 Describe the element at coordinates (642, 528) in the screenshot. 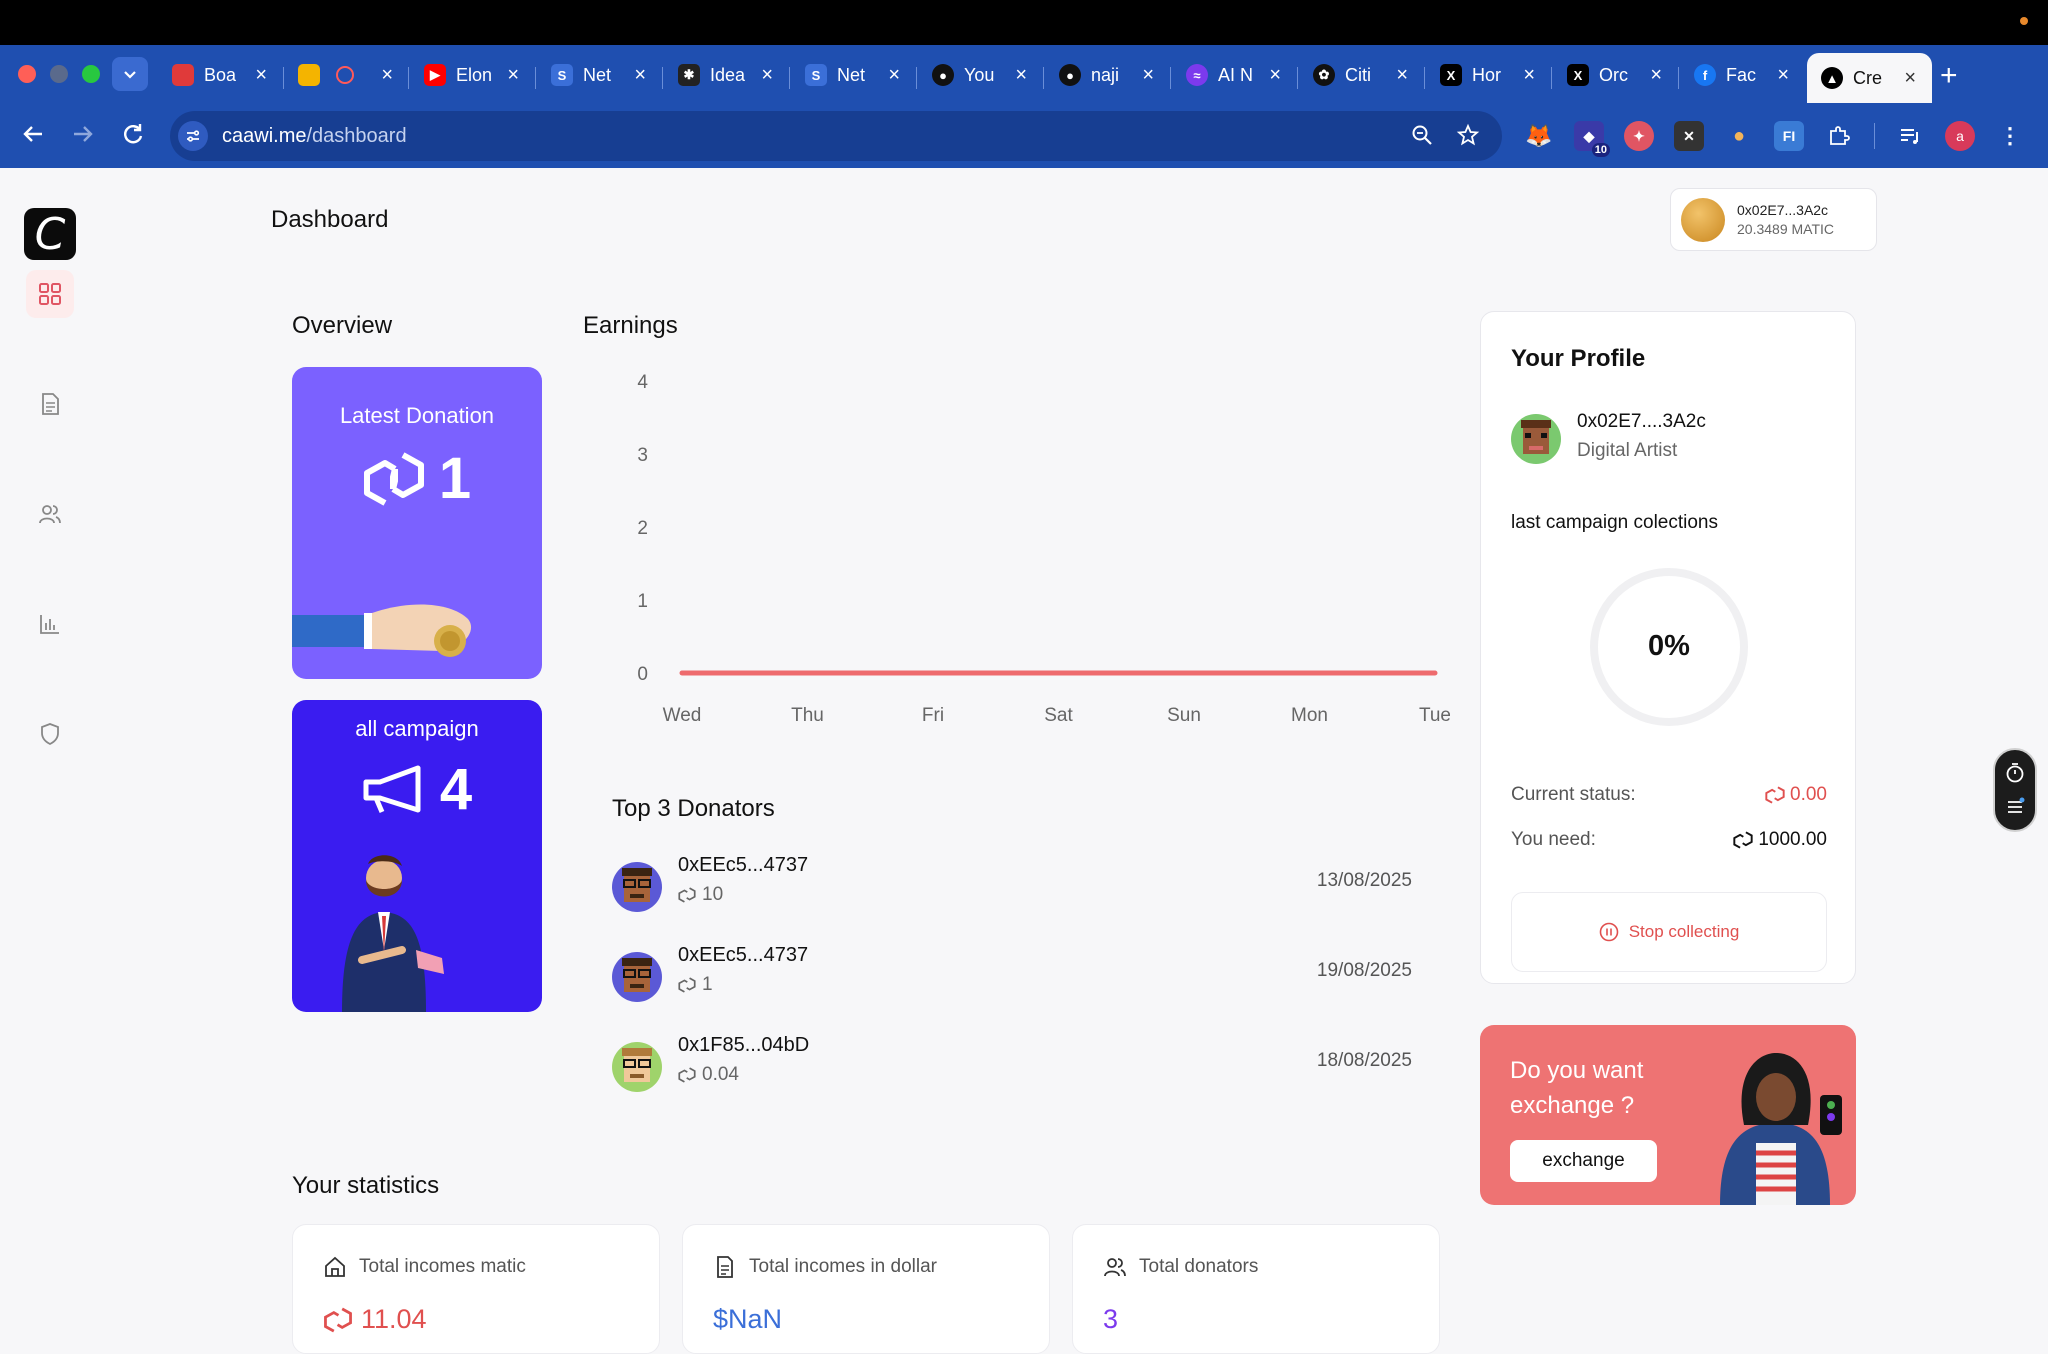

I see `y-tick-label: 2` at that location.